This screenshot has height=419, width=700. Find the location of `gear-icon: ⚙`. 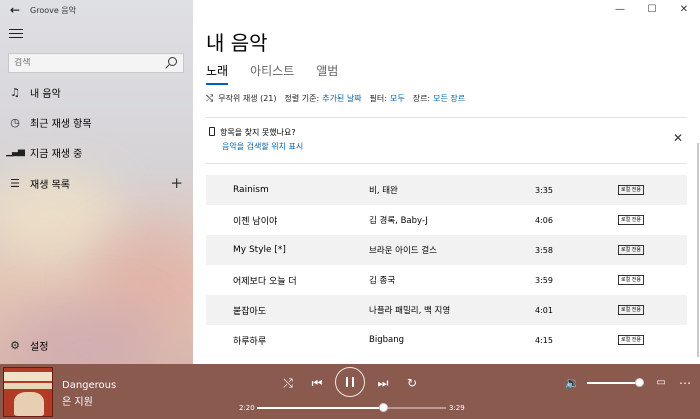

gear-icon: ⚙ is located at coordinates (15, 345).